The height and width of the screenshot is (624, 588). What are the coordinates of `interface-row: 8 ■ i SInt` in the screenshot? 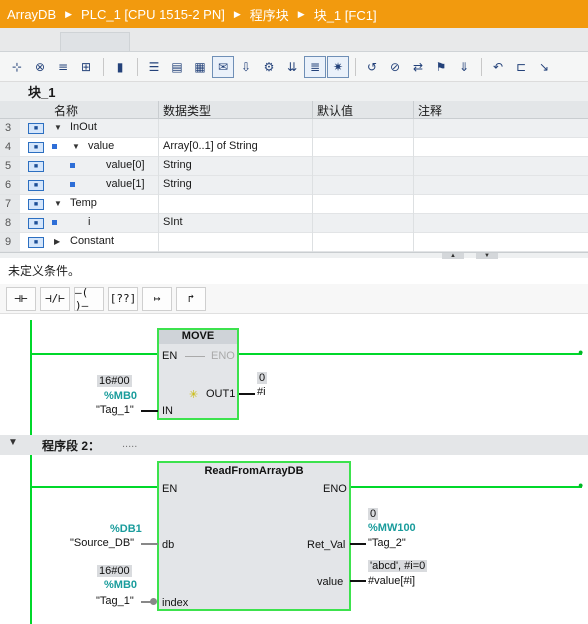 It's located at (294, 223).